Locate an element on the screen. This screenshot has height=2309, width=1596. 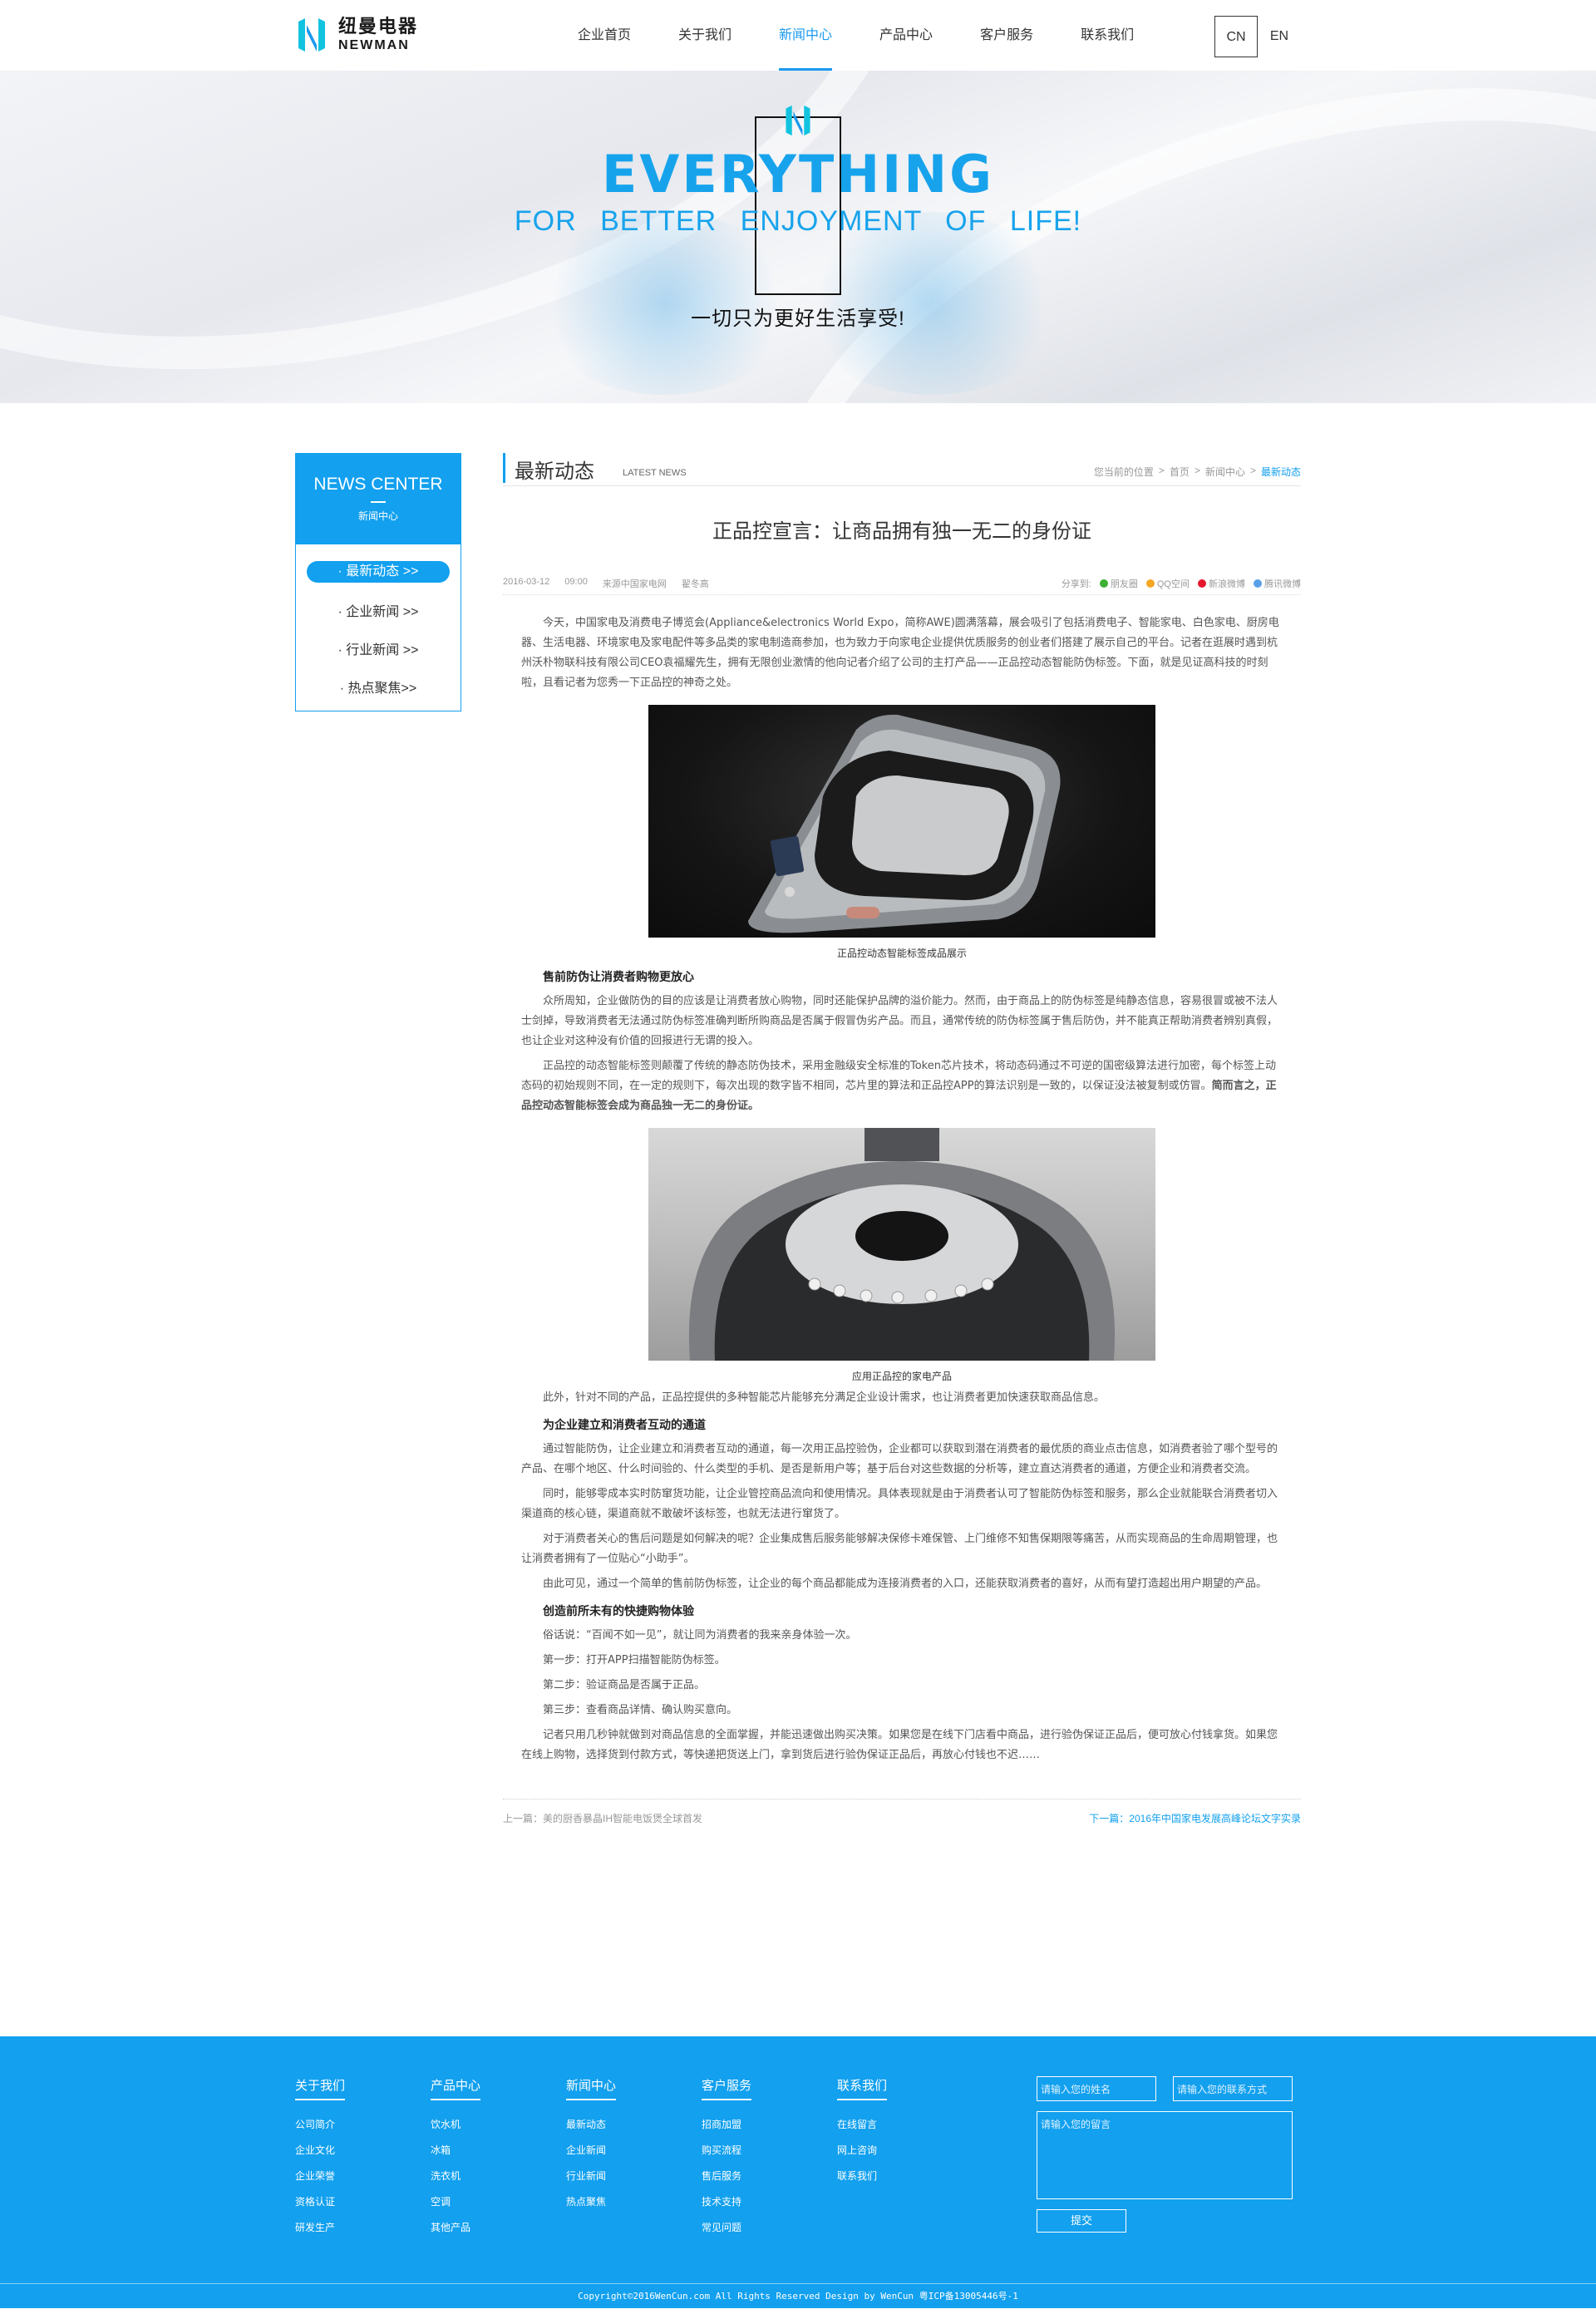
nav-item-home: 企业首页 is located at coordinates (604, 35).